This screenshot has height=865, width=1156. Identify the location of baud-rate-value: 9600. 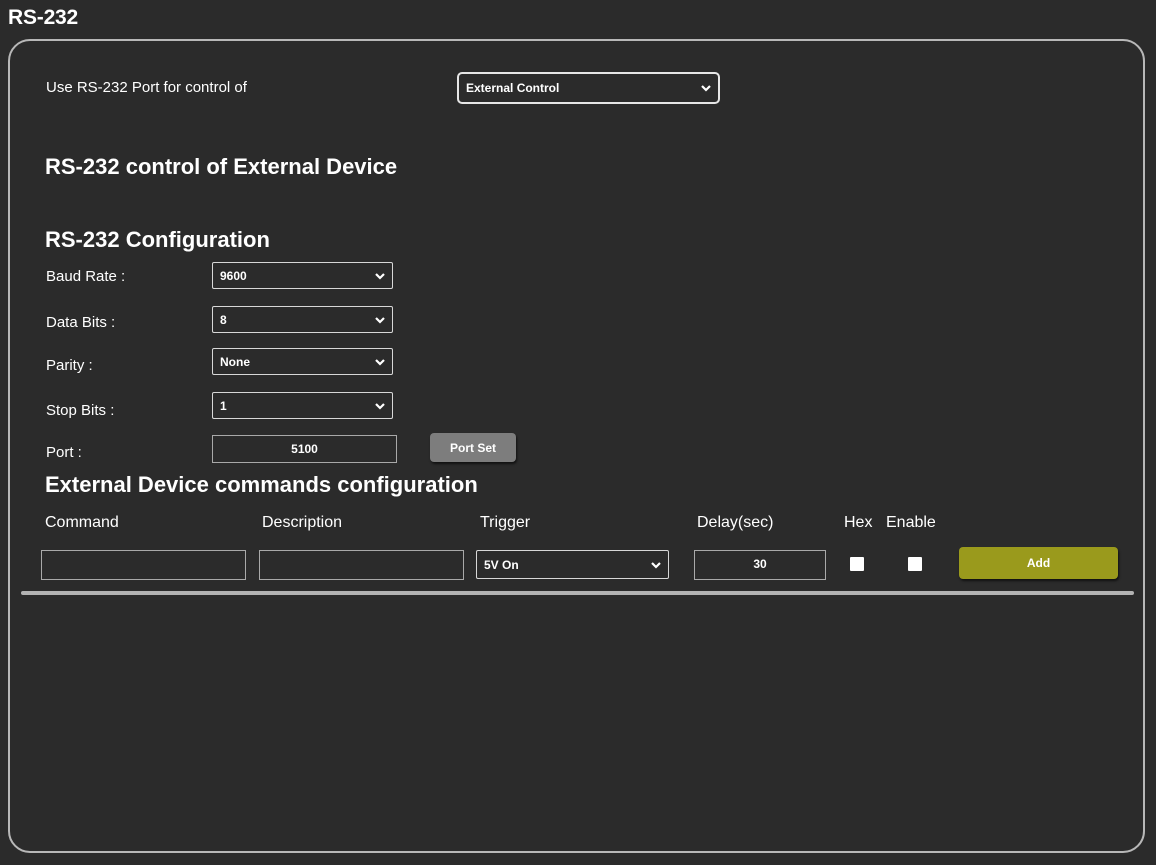
(233, 275).